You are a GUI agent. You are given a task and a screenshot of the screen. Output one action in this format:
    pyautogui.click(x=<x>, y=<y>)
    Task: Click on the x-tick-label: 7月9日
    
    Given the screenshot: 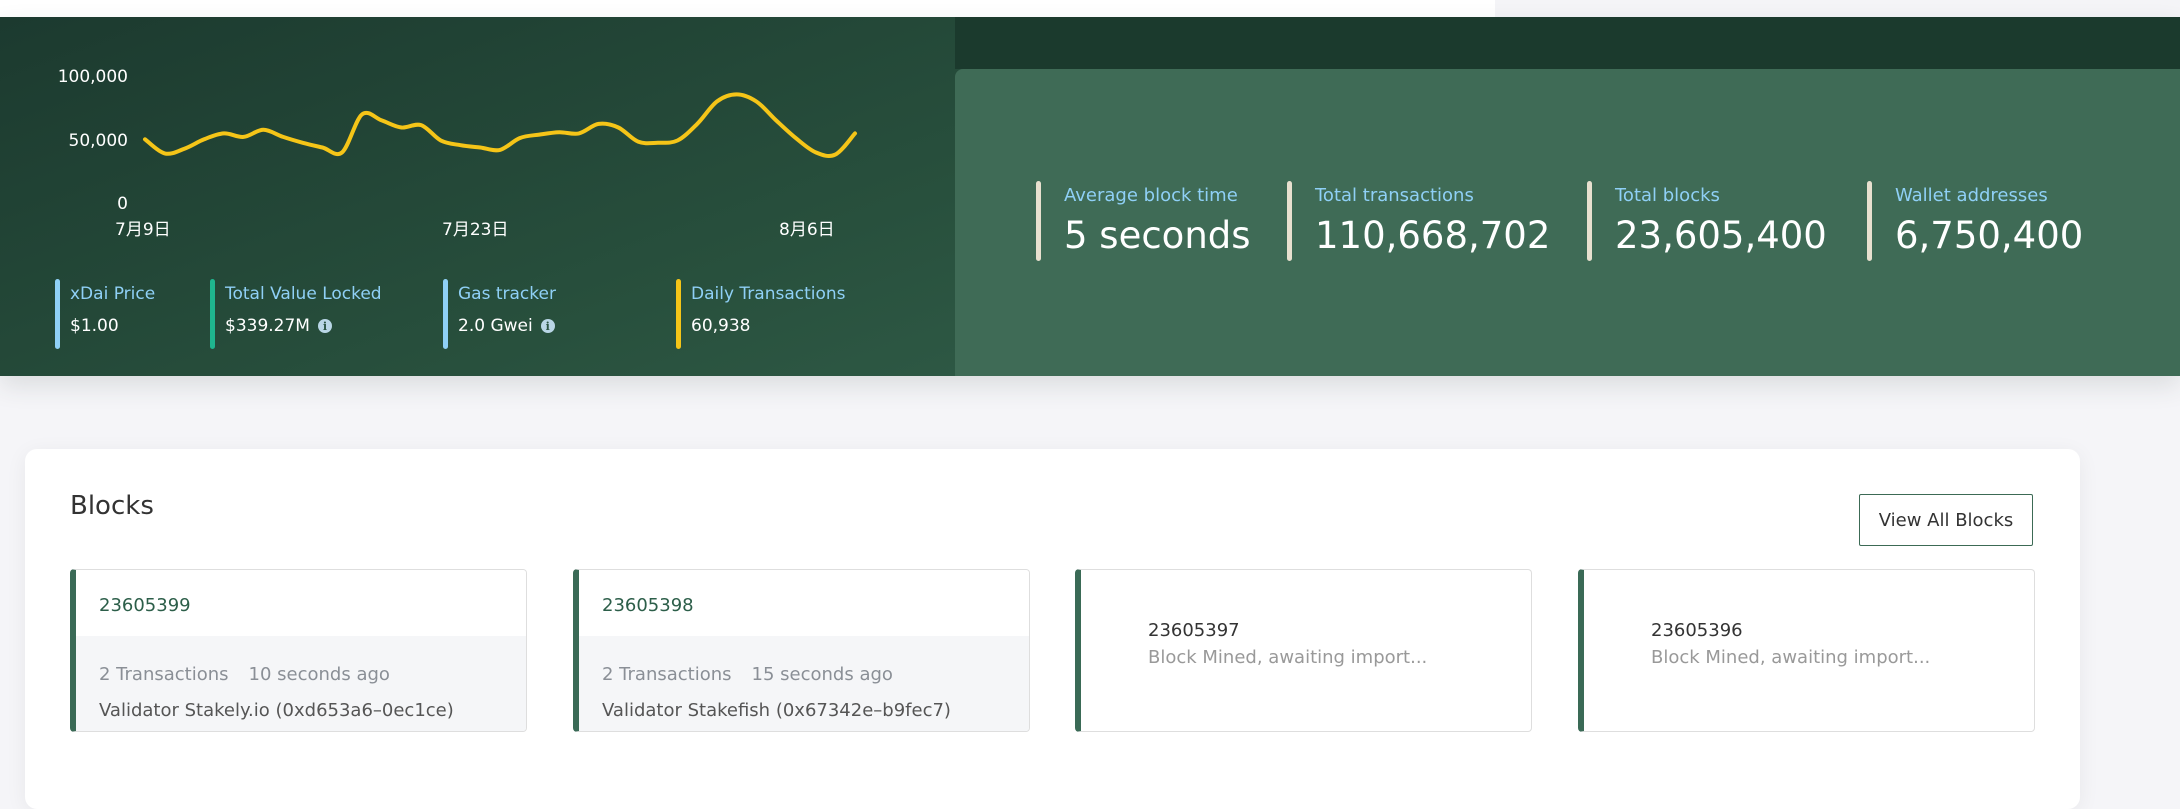 What is the action you would take?
    pyautogui.click(x=143, y=230)
    